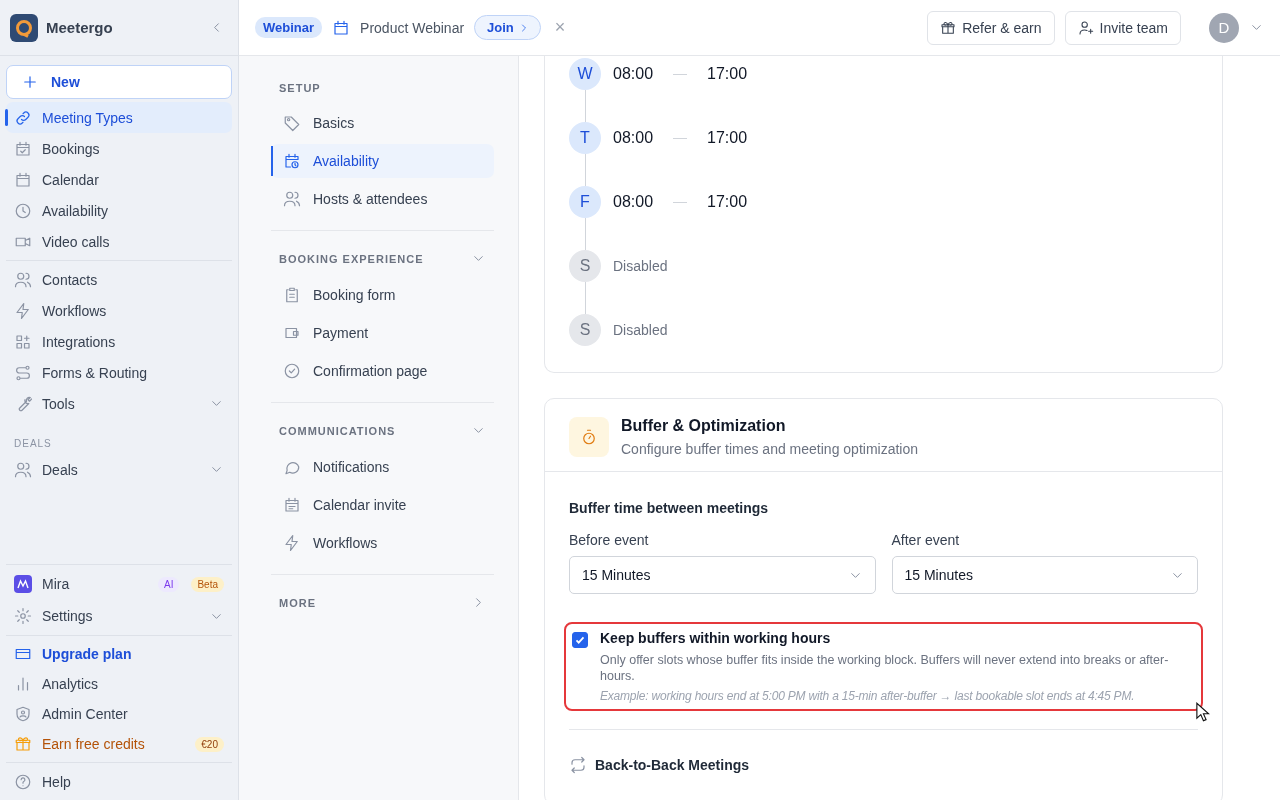 This screenshot has width=1280, height=800. What do you see at coordinates (119, 469) in the screenshot?
I see `sidebar-item: Deals` at bounding box center [119, 469].